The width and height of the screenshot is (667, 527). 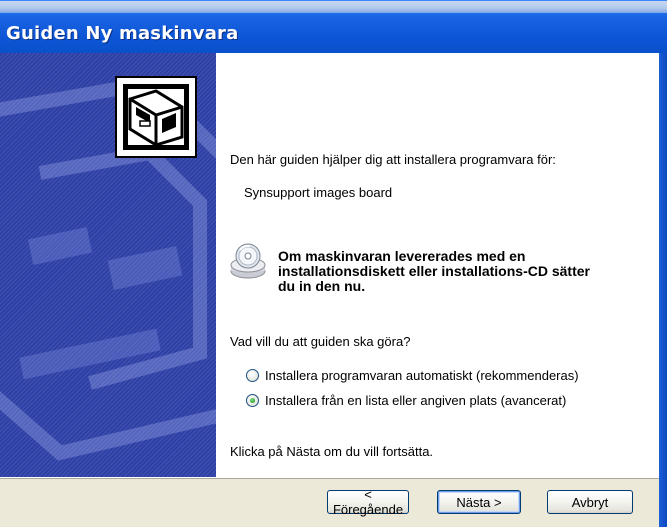 I want to click on title-bar: Guiden Ny maskinvara, so click(x=333, y=27).